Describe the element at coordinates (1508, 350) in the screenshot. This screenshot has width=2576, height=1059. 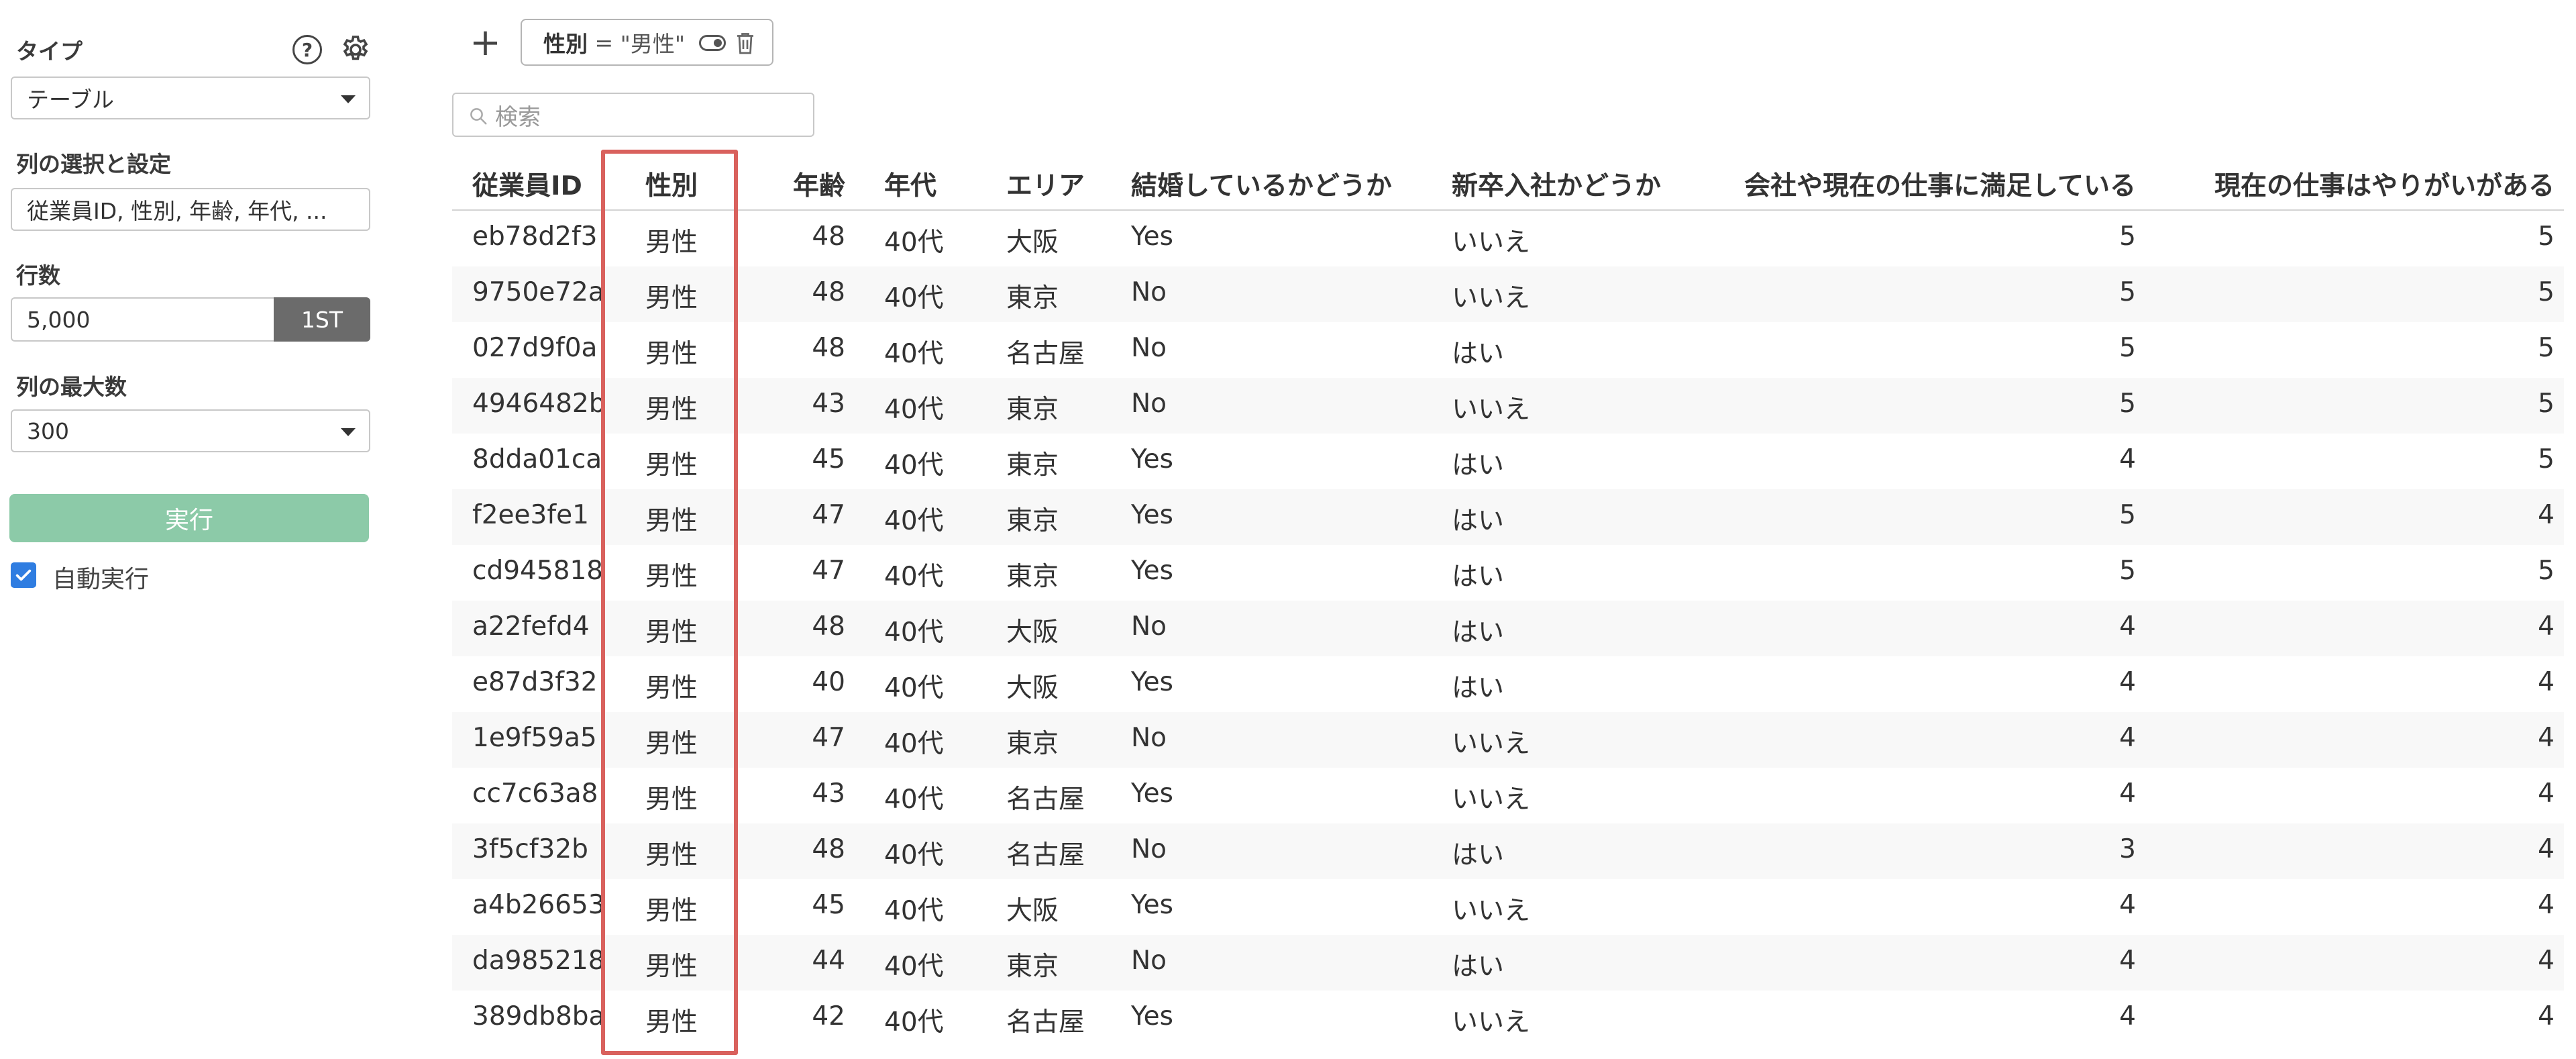
I see `table-row: 027d9f0a 男性 48 40代 名古屋 No はい 5 5` at that location.